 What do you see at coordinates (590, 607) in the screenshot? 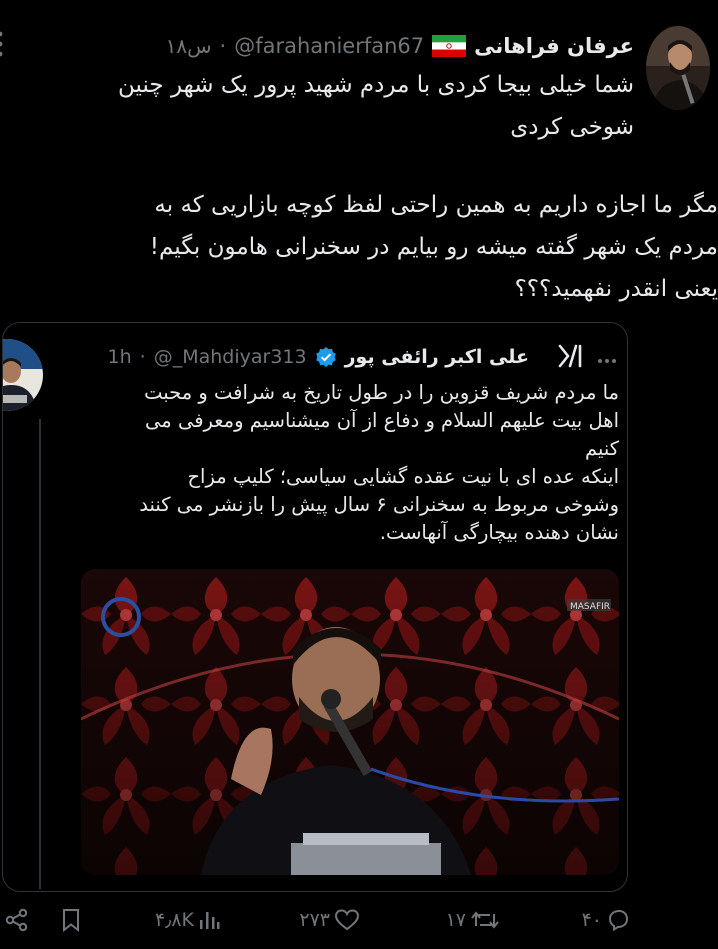
I see `media-watermark: MASAFIR` at bounding box center [590, 607].